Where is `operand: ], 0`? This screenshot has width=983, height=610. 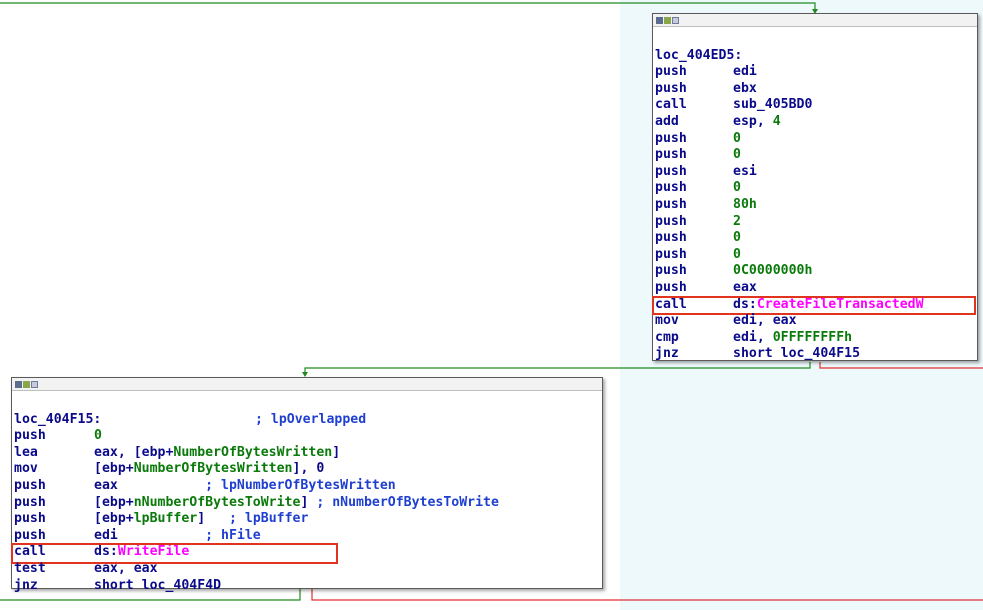
operand: ], 0 is located at coordinates (308, 469).